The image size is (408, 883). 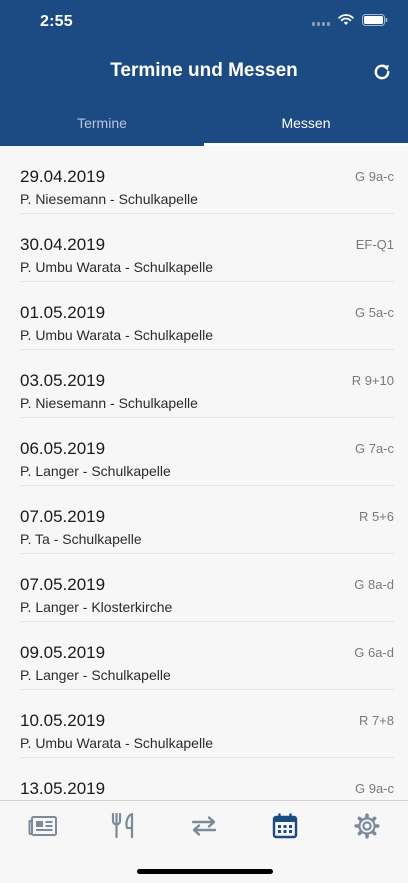 What do you see at coordinates (63, 448) in the screenshot?
I see `item-date: 06.05.2019` at bounding box center [63, 448].